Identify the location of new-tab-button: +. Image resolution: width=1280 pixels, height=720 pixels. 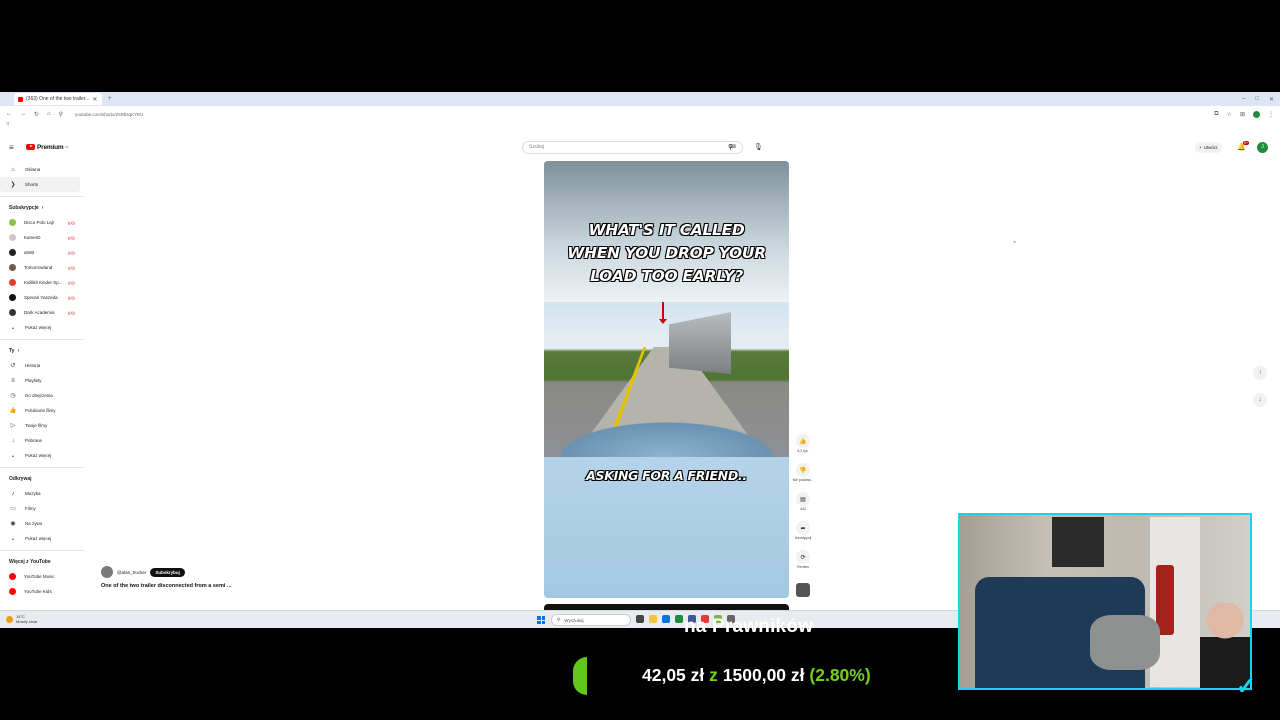
(110, 99).